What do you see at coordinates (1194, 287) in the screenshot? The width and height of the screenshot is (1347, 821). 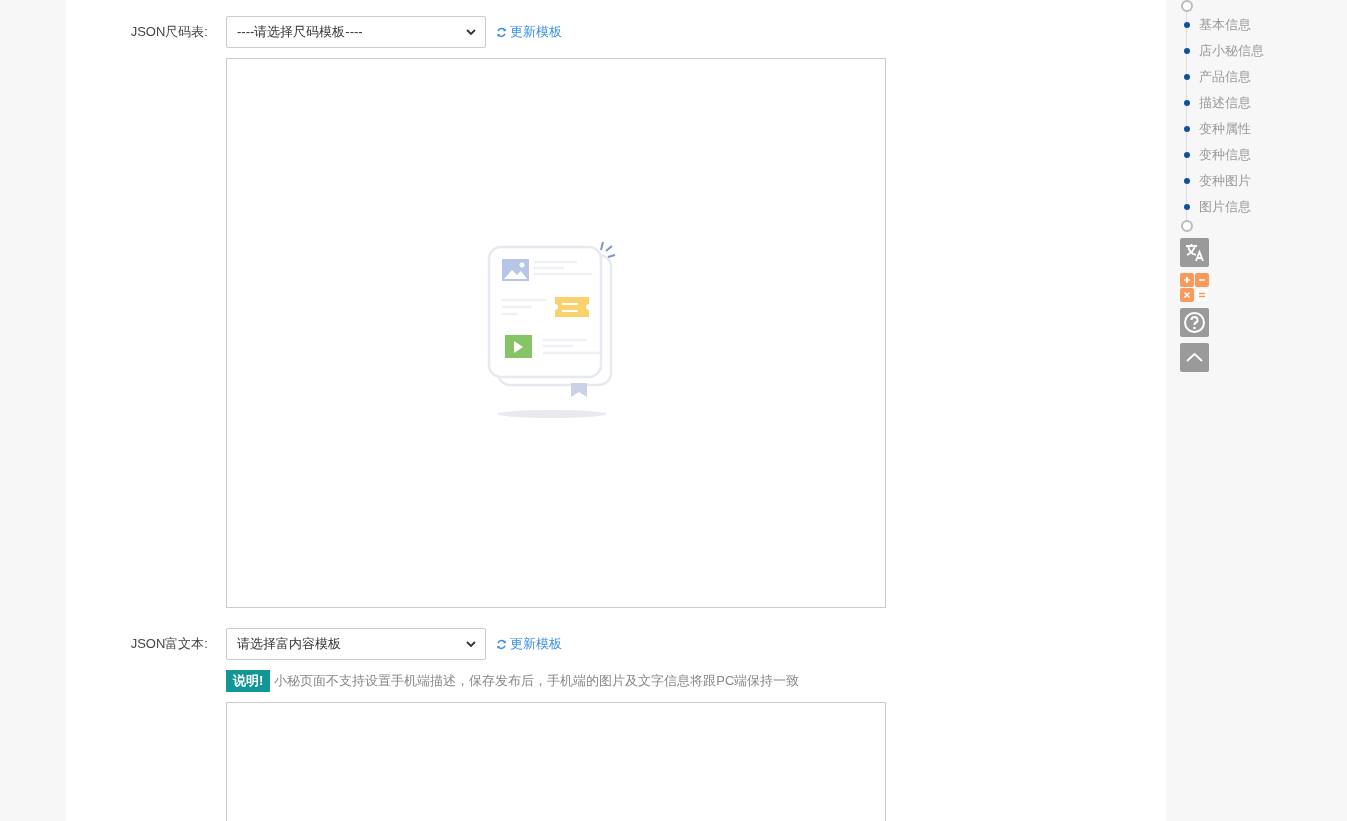 I see `calculator-icon` at bounding box center [1194, 287].